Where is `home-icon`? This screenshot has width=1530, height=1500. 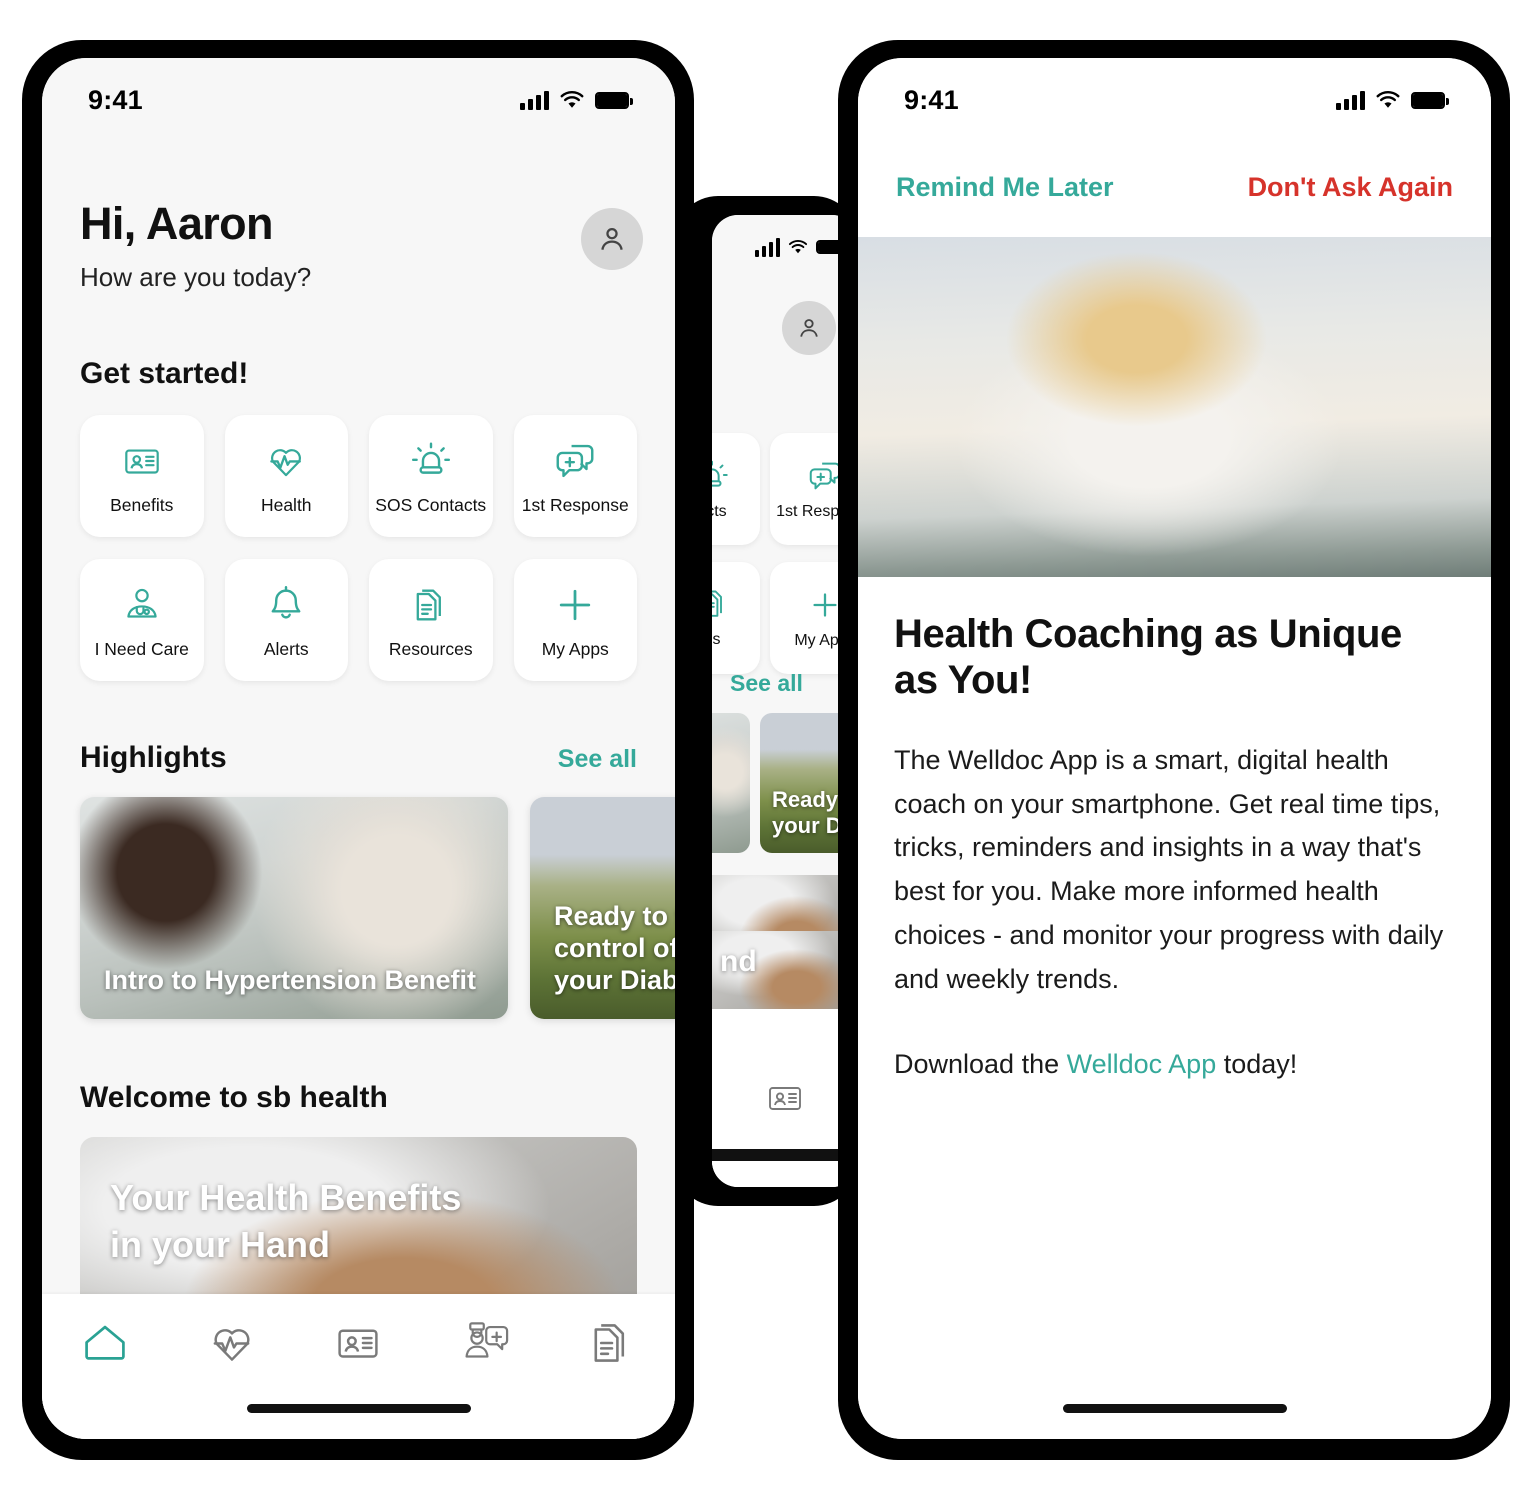
home-icon is located at coordinates (105, 1343).